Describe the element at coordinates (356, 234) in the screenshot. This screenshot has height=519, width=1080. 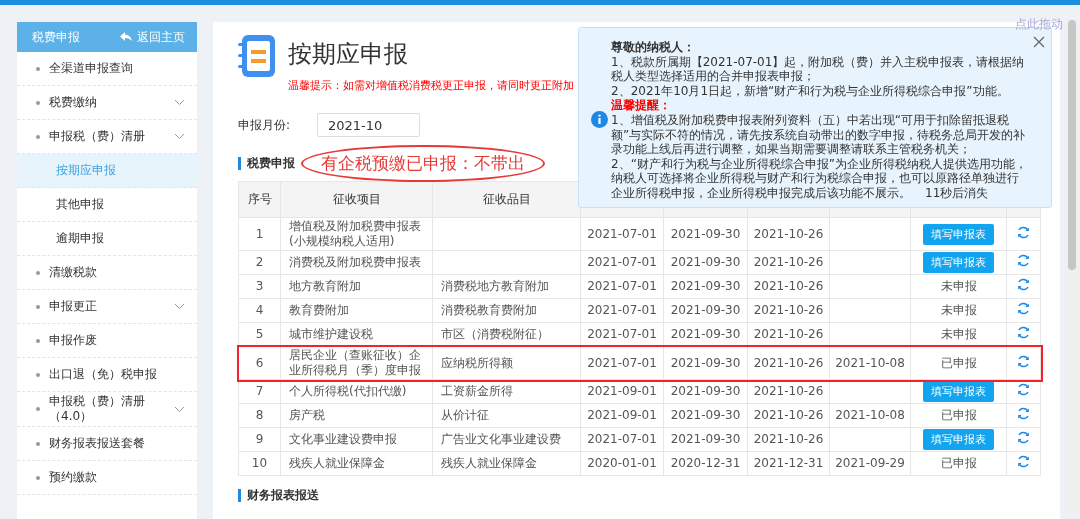
I see `table-cell: 增值税及附加税费申报表(小规模纳税人适用)` at that location.